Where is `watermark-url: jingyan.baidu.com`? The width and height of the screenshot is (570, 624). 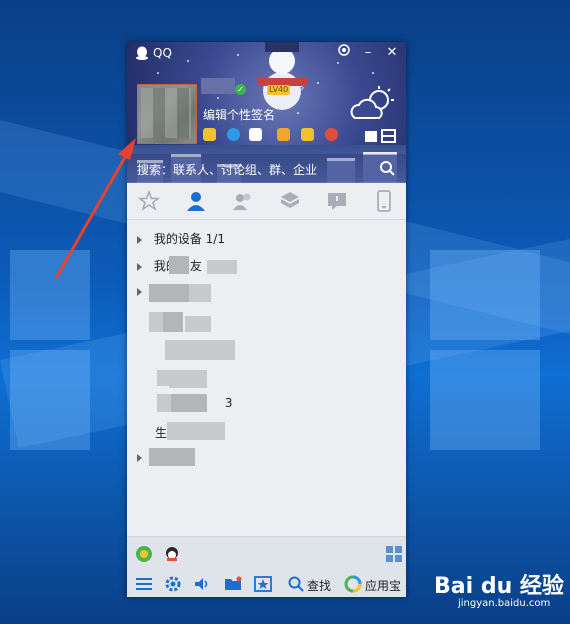 watermark-url: jingyan.baidu.com is located at coordinates (504, 603).